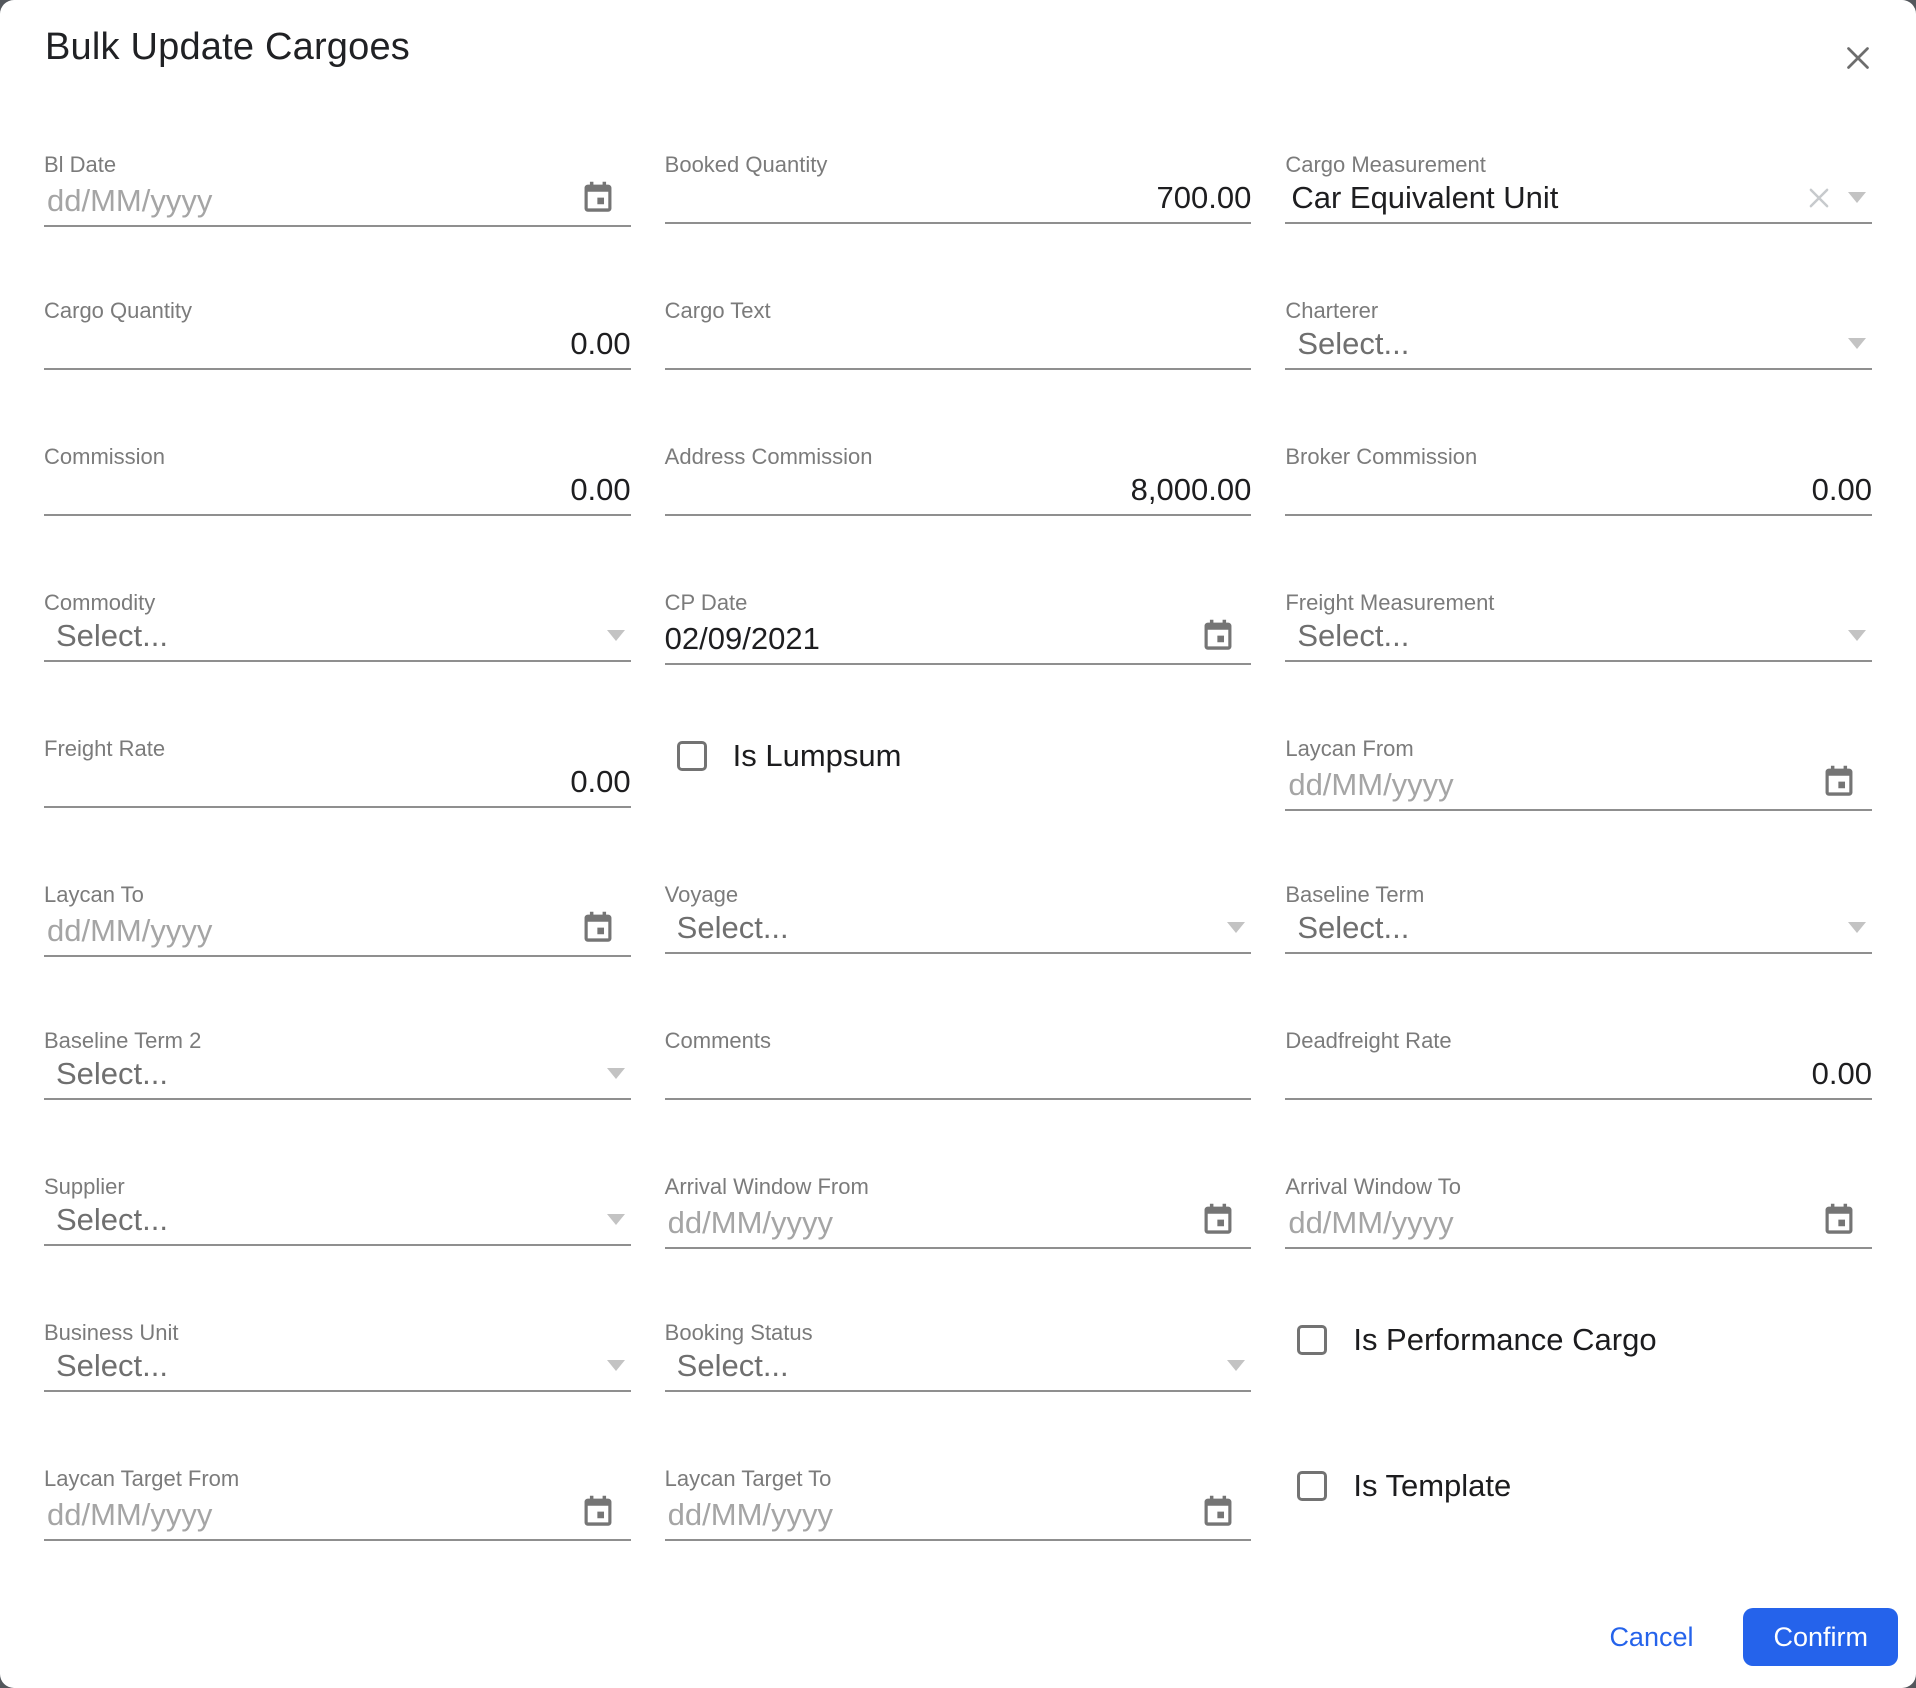 The width and height of the screenshot is (1916, 1688). What do you see at coordinates (1368, 1040) in the screenshot?
I see `deadfreight-rate-label: Deadfreight Rate` at bounding box center [1368, 1040].